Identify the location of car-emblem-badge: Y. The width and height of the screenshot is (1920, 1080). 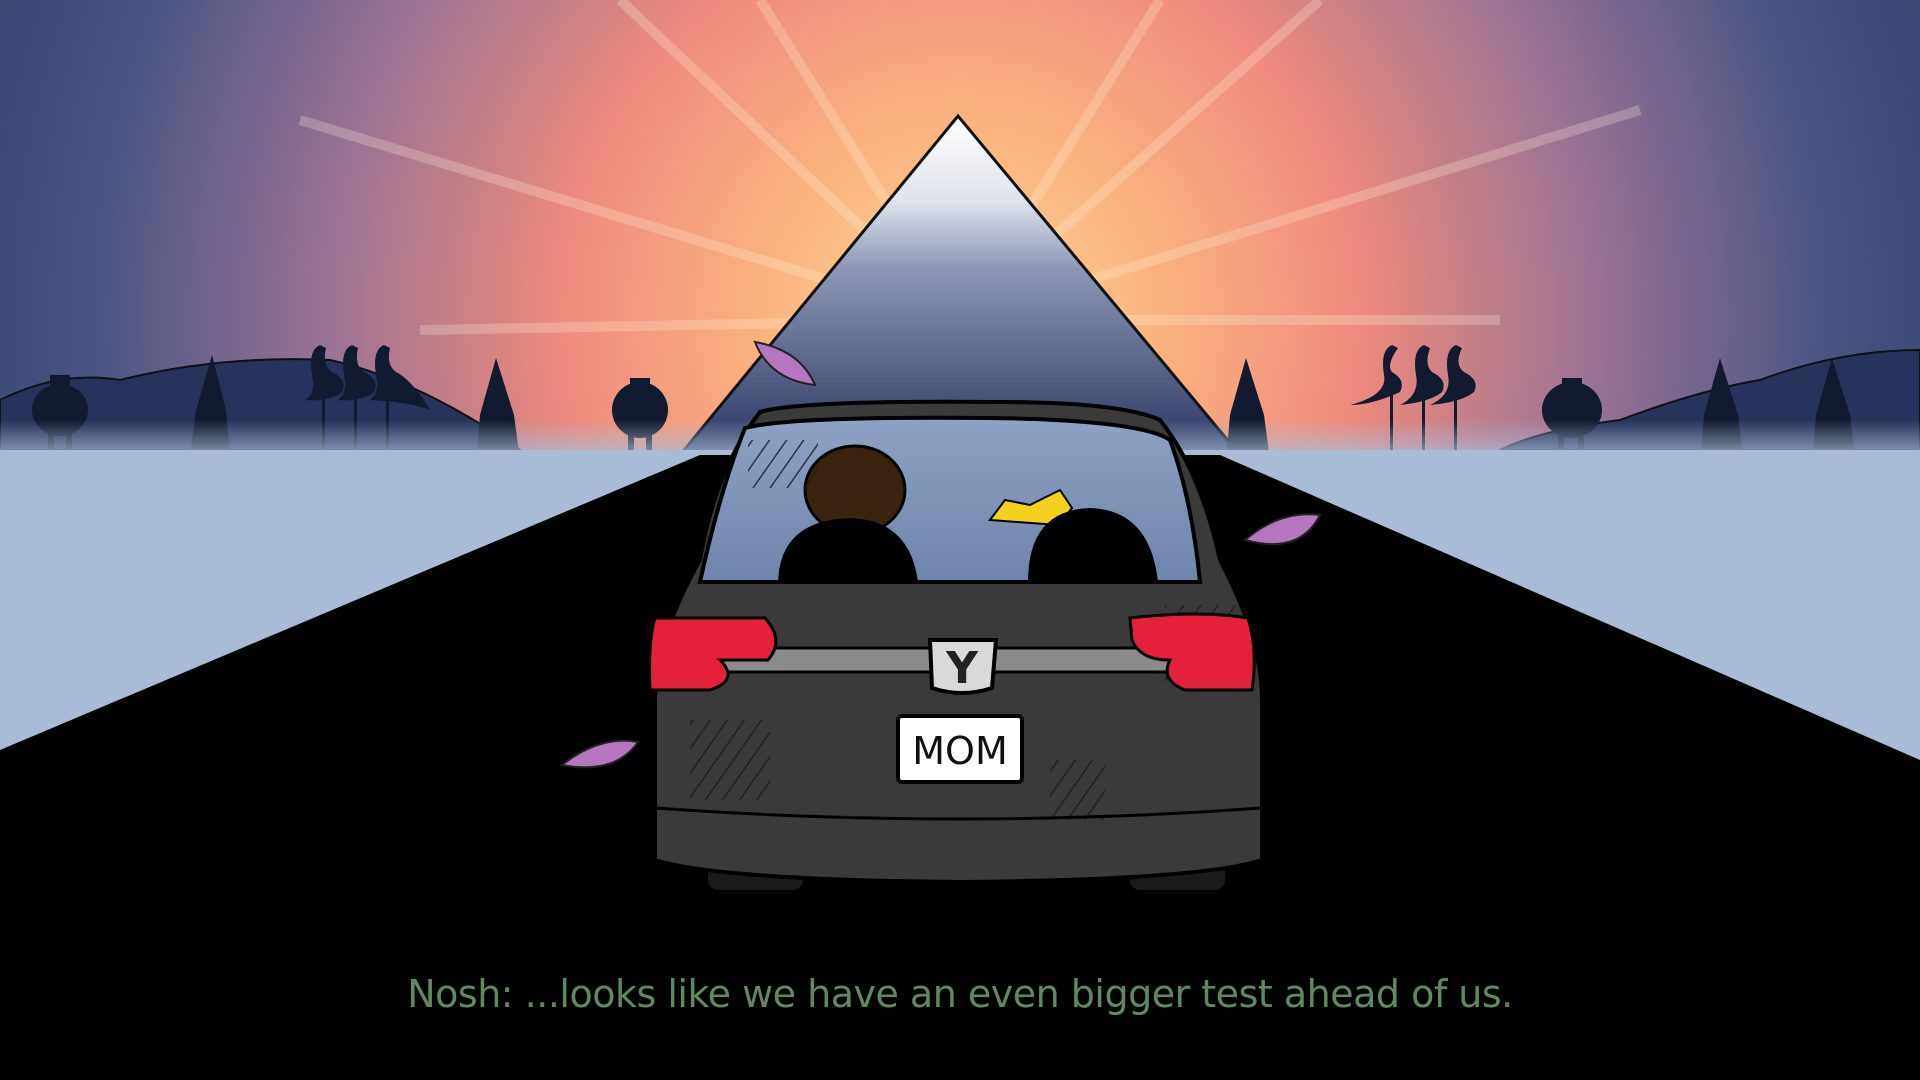
(963, 666).